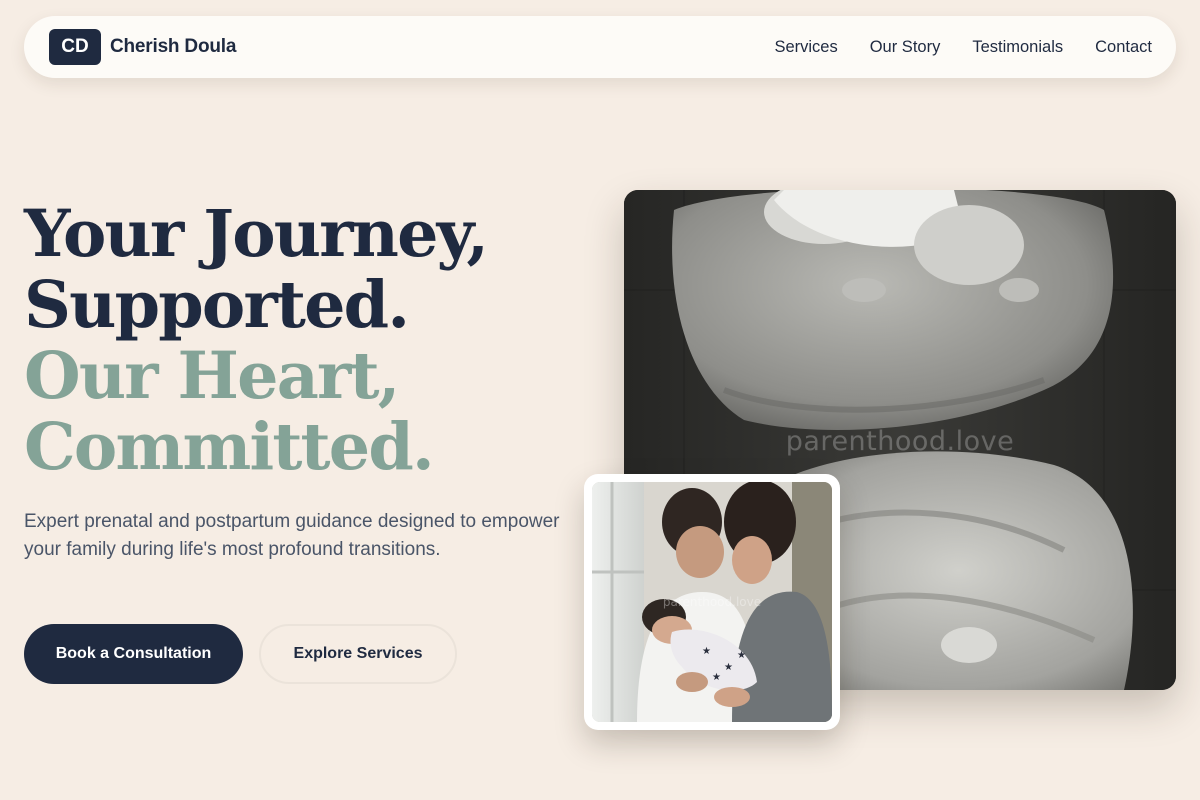  Describe the element at coordinates (1017, 47) in the screenshot. I see `nav-link-testimonials: Testimonials` at that location.